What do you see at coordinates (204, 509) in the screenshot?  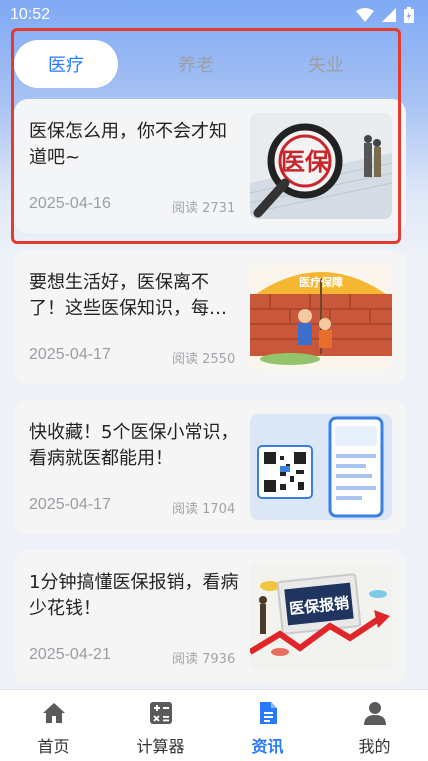 I see `article-reads: 阅读 1704` at bounding box center [204, 509].